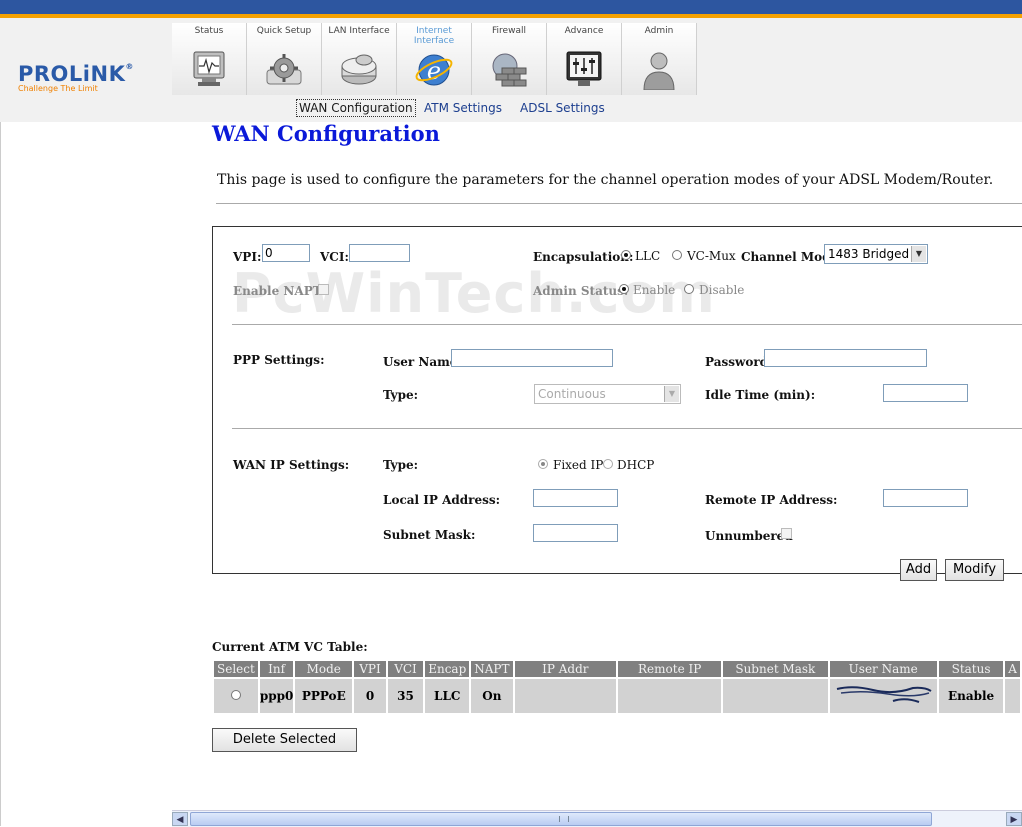  What do you see at coordinates (323, 289) in the screenshot?
I see `enable-napt-checkbox` at bounding box center [323, 289].